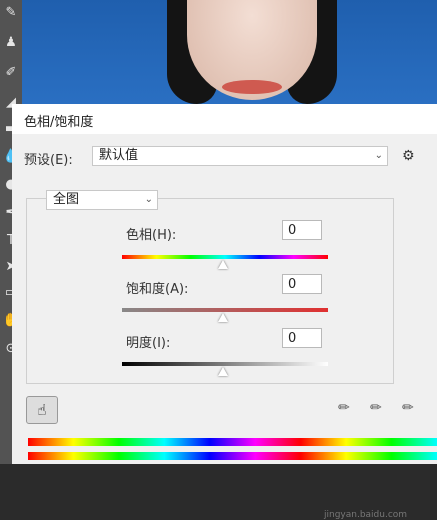 The width and height of the screenshot is (437, 520). I want to click on brush-icon: ✎, so click(11, 13).